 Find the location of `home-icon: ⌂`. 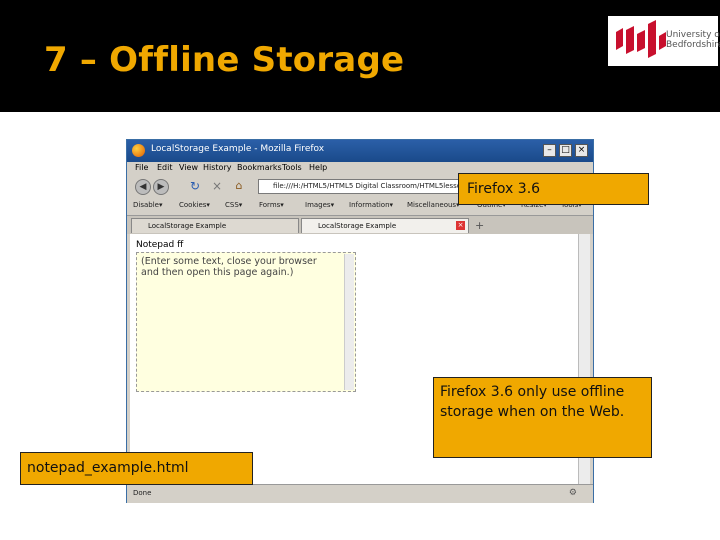

home-icon: ⌂ is located at coordinates (239, 187).